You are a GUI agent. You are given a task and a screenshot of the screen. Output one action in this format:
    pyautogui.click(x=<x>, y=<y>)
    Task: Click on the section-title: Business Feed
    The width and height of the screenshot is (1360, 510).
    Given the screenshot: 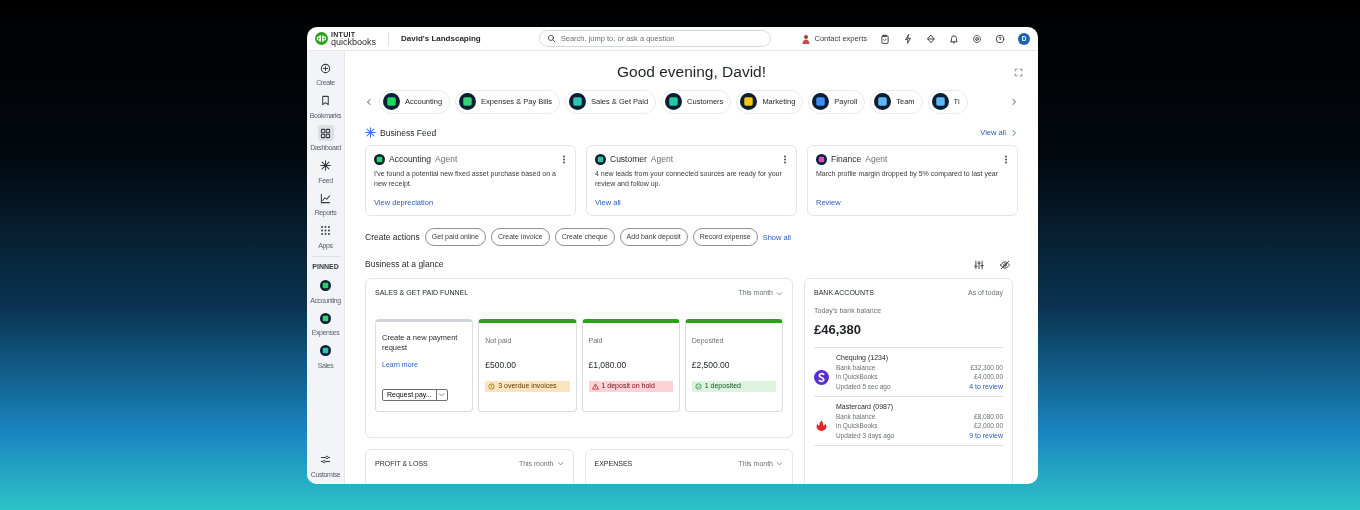 What is the action you would take?
    pyautogui.click(x=408, y=133)
    